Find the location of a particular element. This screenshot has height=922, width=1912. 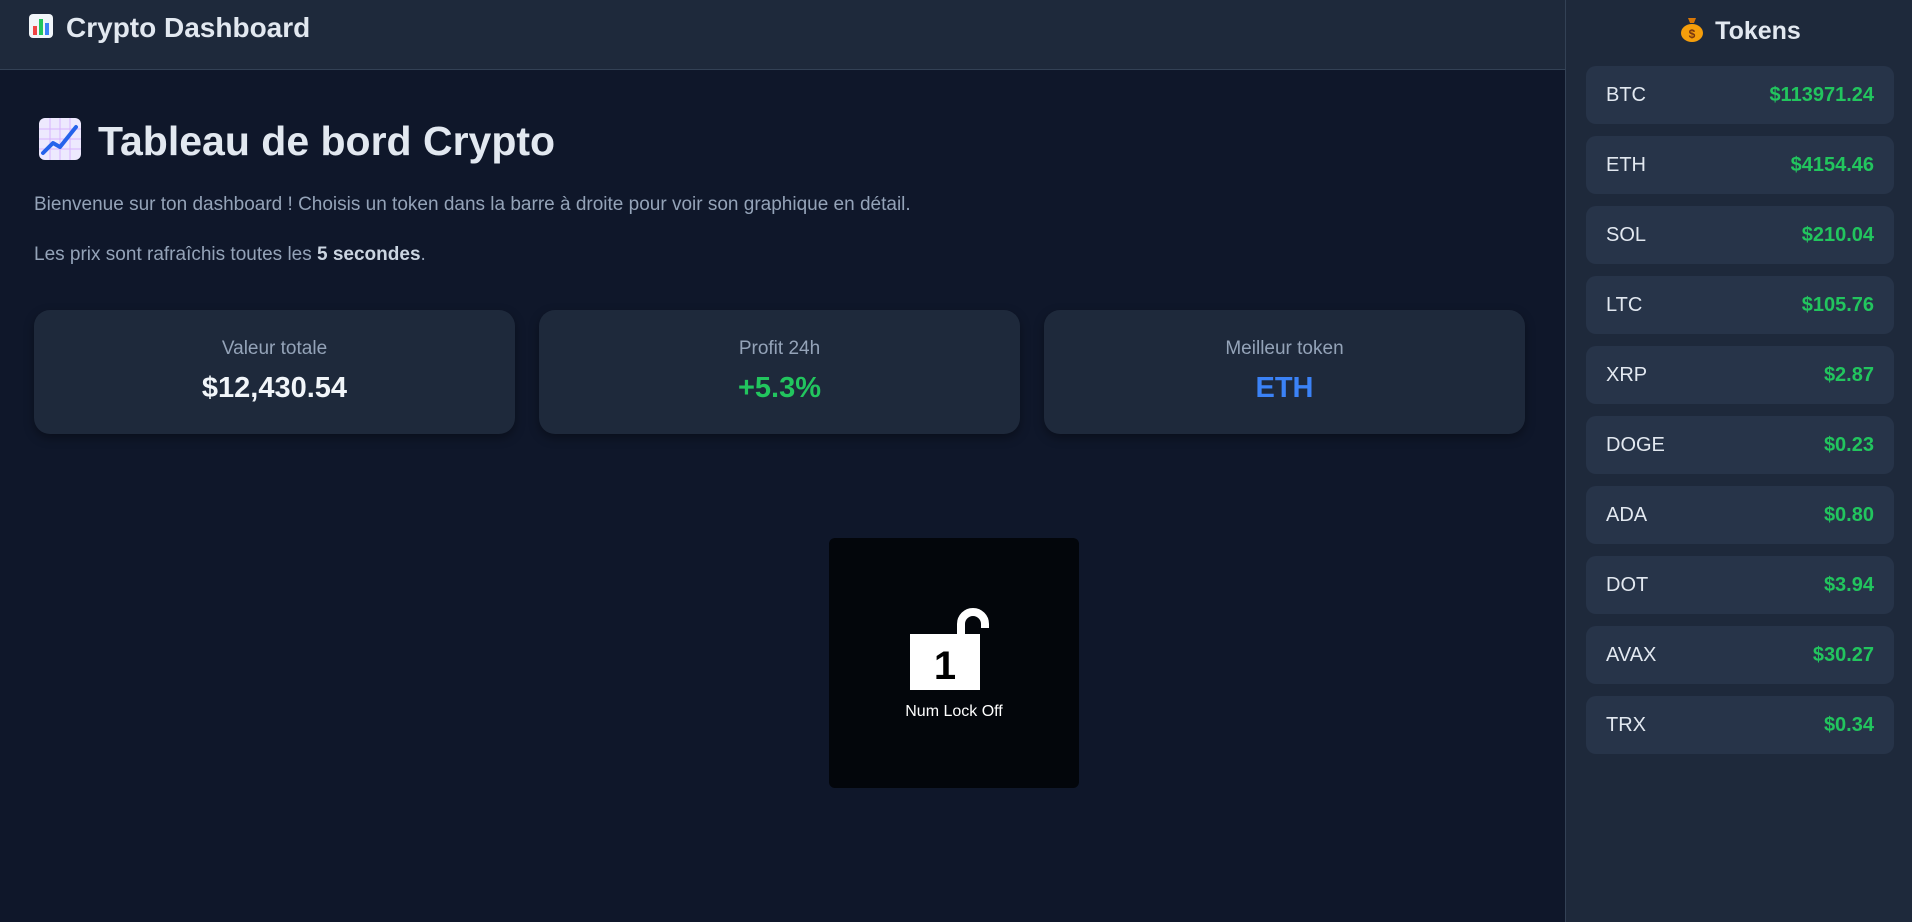

token-symbol: ADA is located at coordinates (1627, 514).